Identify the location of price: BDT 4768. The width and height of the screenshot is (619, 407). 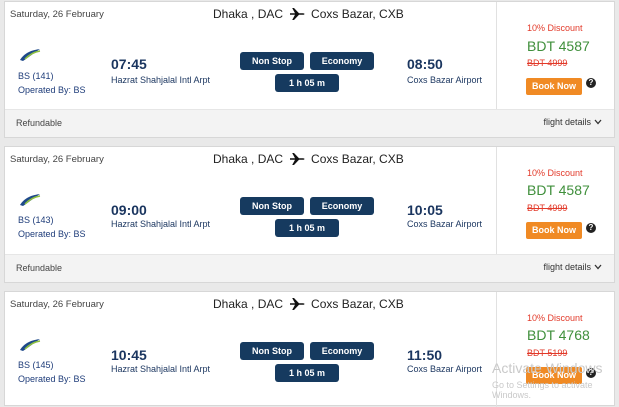
(558, 335).